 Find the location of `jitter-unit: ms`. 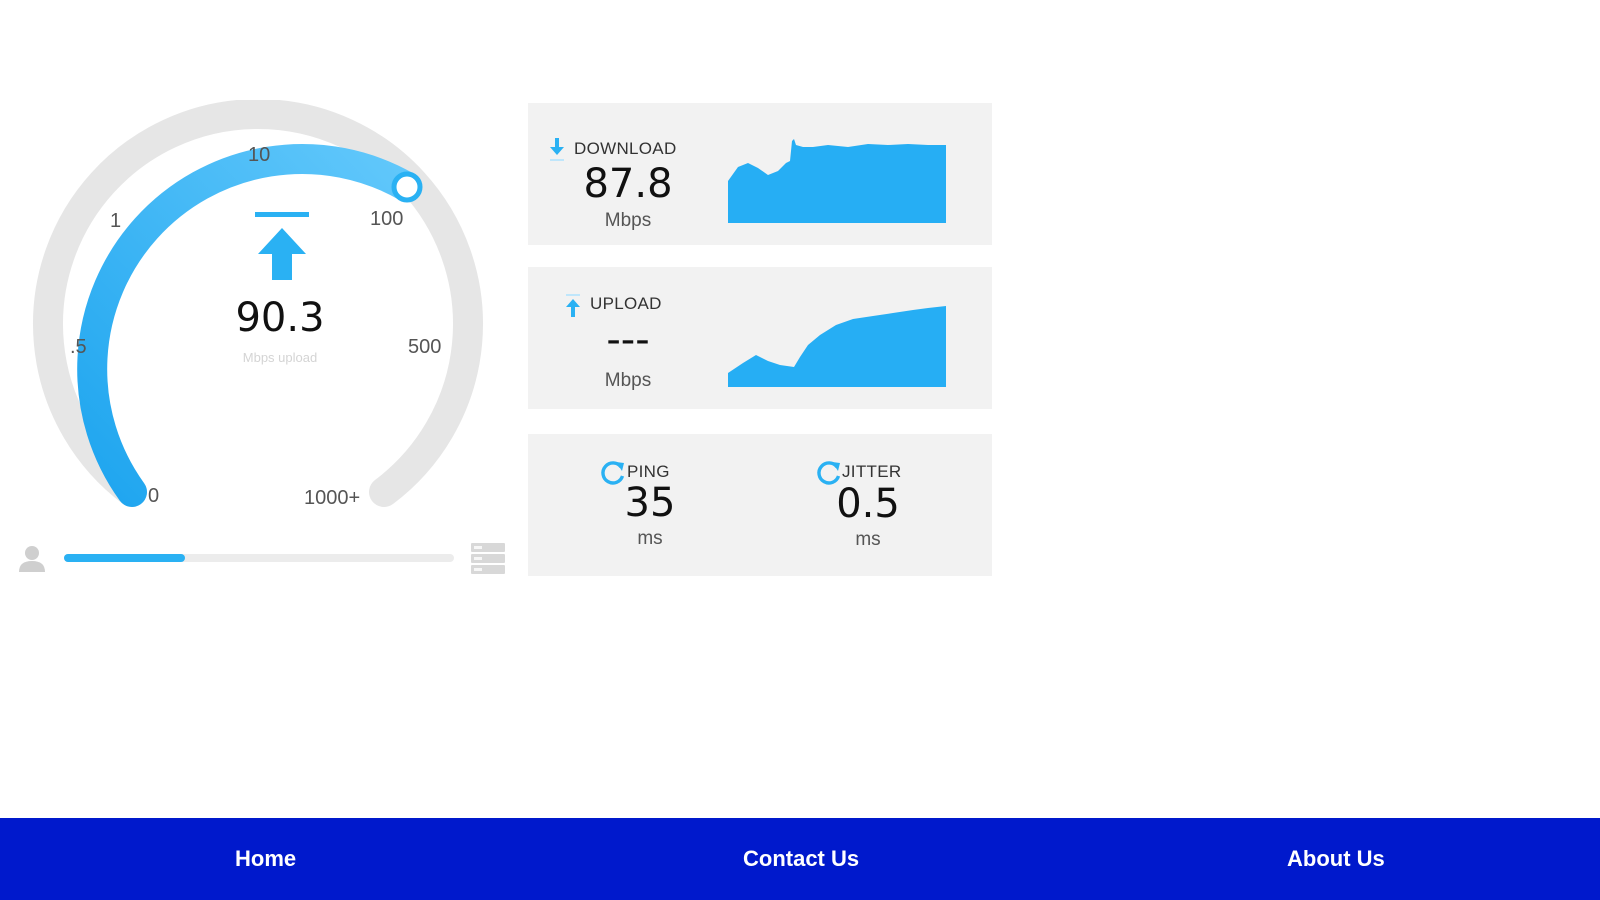

jitter-unit: ms is located at coordinates (868, 539).